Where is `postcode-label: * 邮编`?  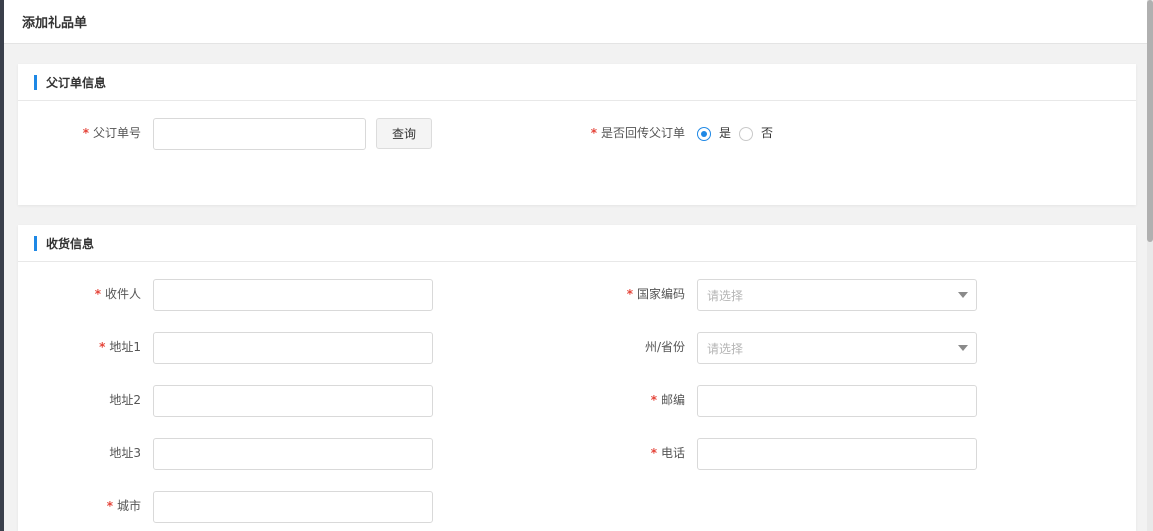
postcode-label: * 邮编 is located at coordinates (667, 400).